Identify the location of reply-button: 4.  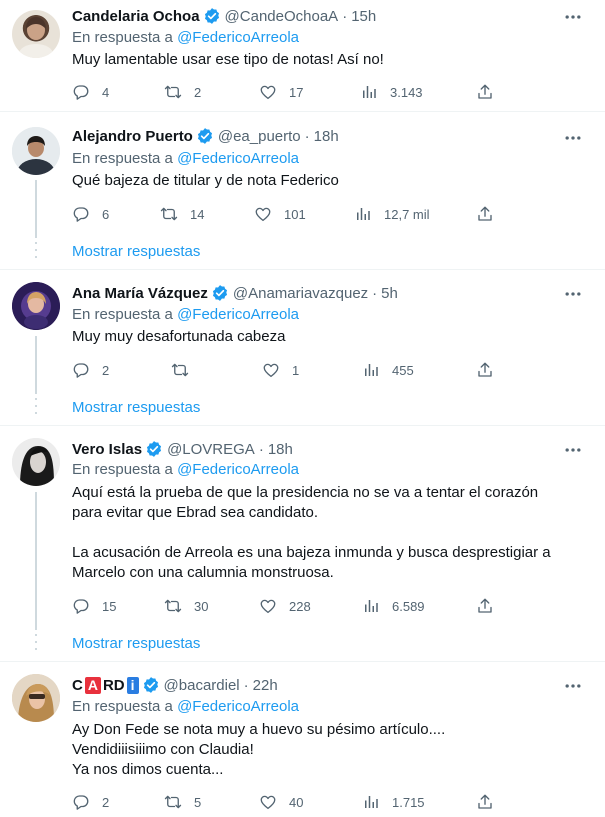
(90, 92).